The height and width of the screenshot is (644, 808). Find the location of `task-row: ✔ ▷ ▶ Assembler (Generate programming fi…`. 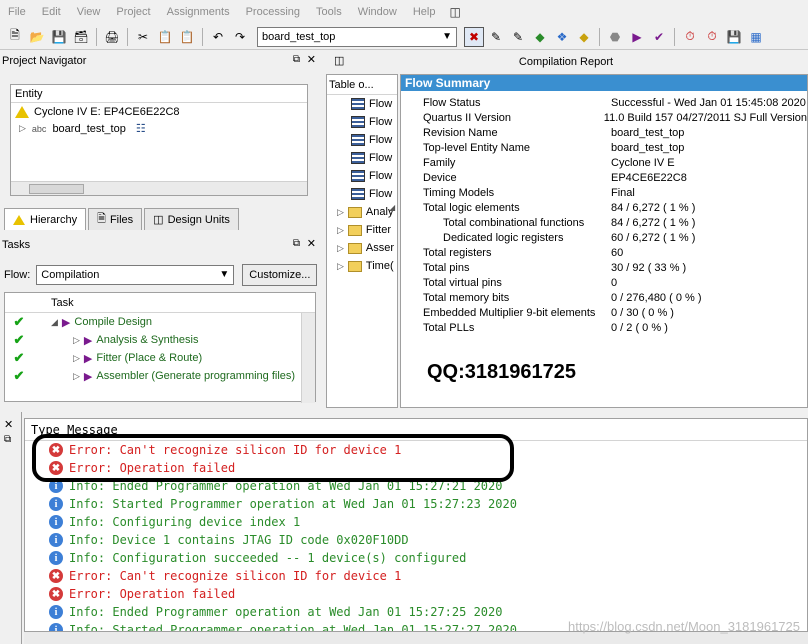

task-row: ✔ ▷ ▶ Assembler (Generate programming fi… is located at coordinates (153, 376).